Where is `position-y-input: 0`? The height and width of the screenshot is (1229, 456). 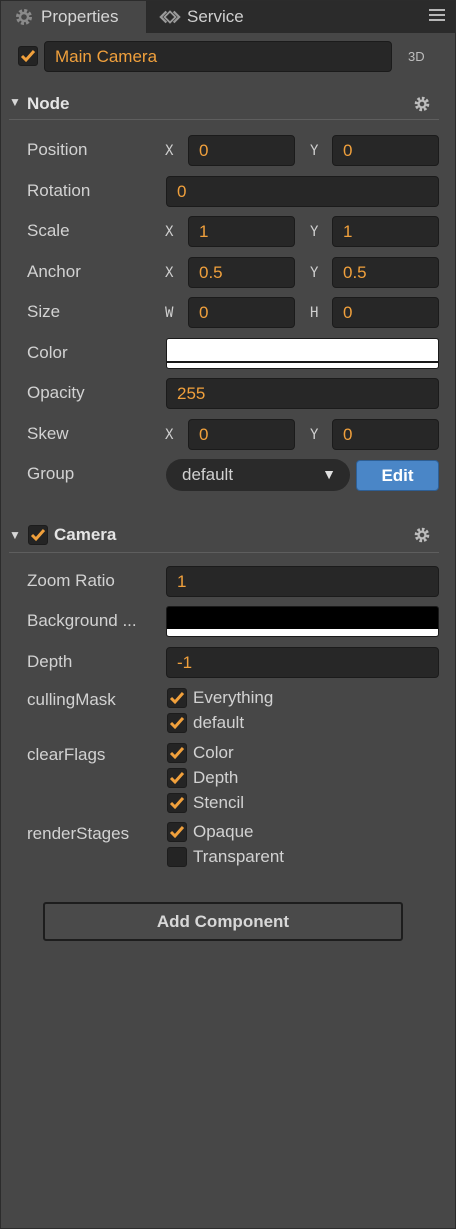
position-y-input: 0 is located at coordinates (385, 150).